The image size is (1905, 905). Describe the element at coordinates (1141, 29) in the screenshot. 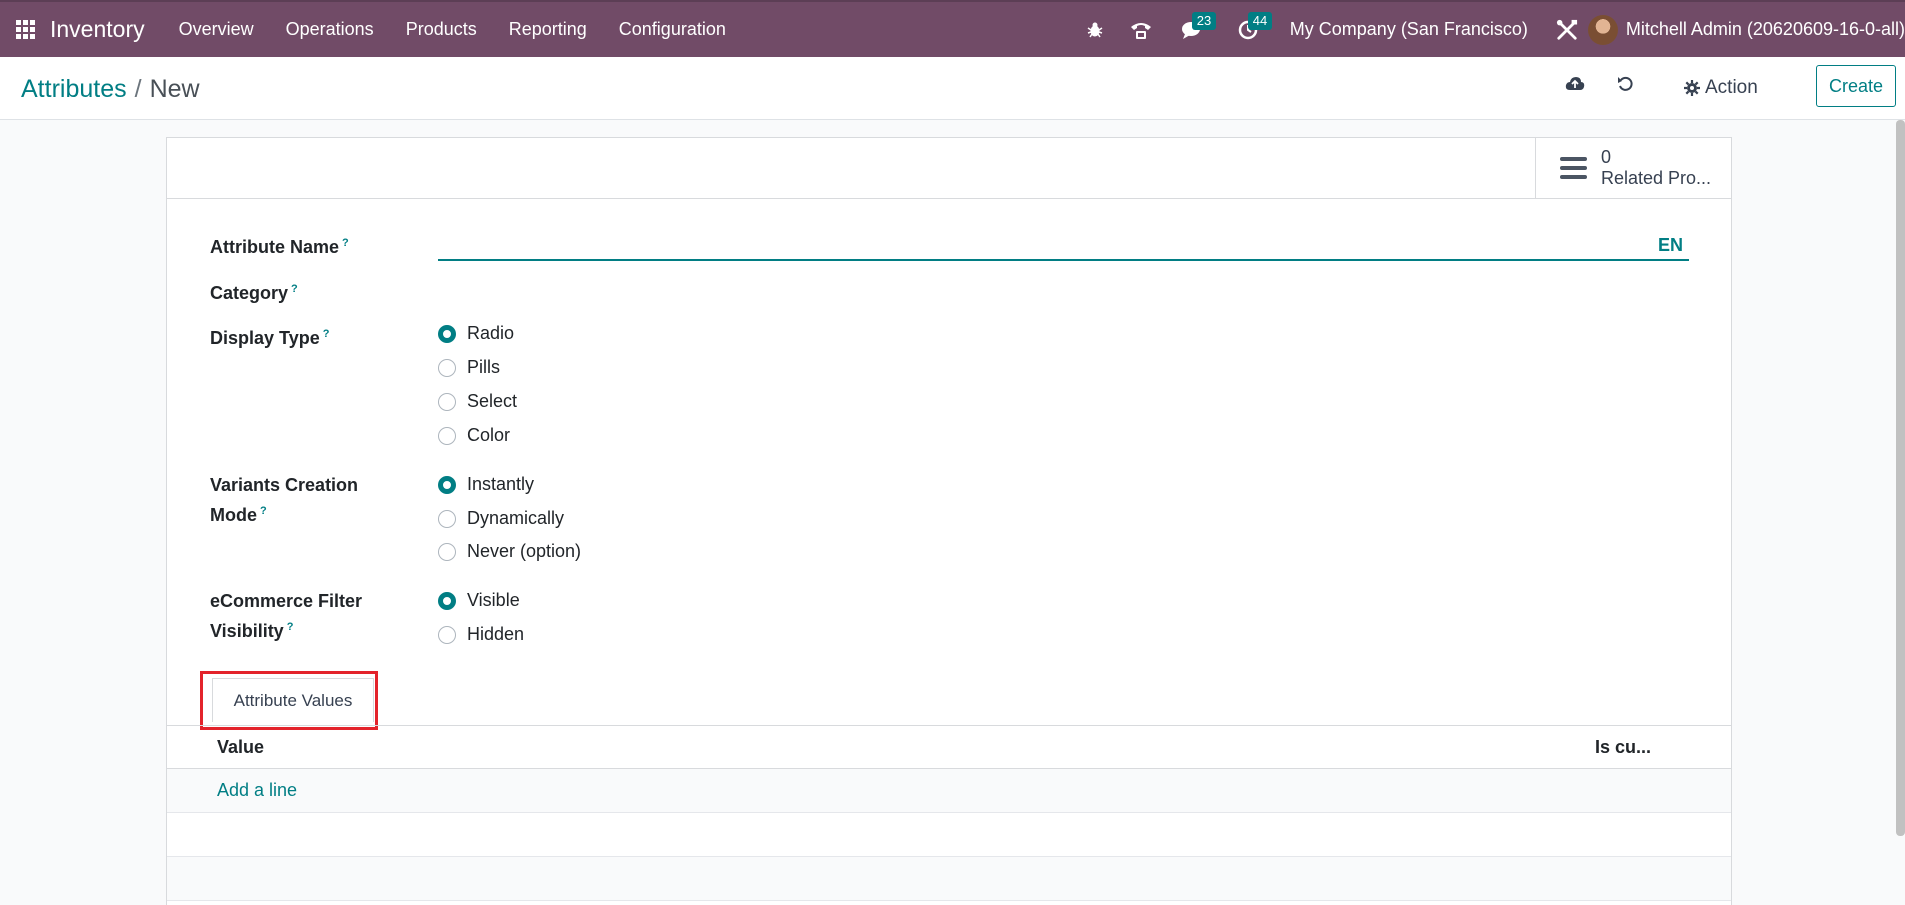

I see `phone-icon` at that location.